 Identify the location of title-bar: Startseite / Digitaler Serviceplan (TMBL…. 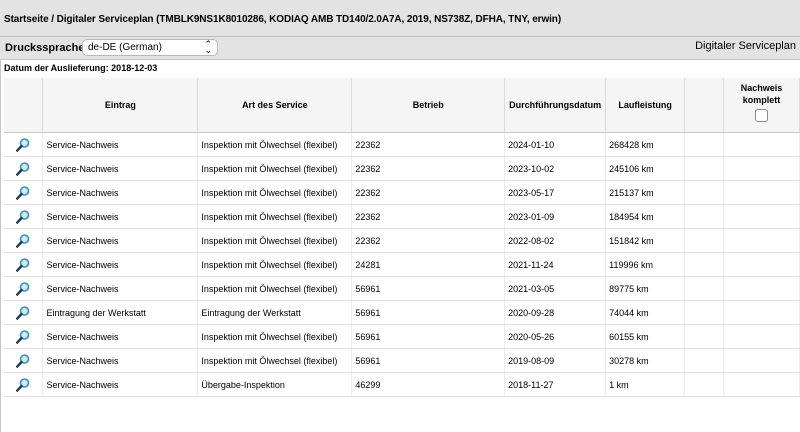
(400, 18).